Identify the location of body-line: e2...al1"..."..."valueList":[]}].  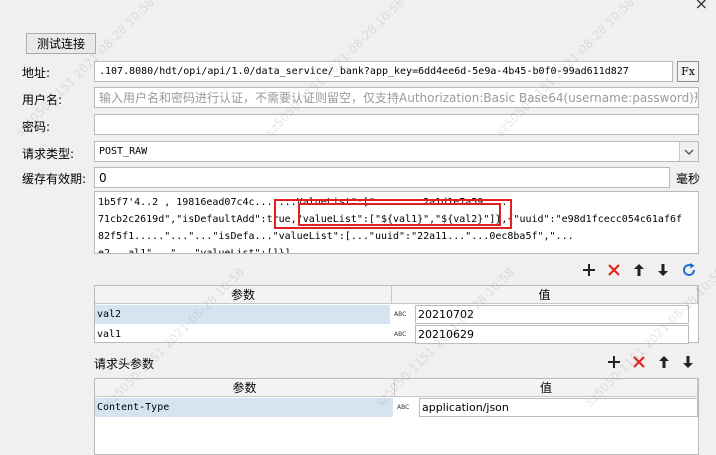
(194, 251).